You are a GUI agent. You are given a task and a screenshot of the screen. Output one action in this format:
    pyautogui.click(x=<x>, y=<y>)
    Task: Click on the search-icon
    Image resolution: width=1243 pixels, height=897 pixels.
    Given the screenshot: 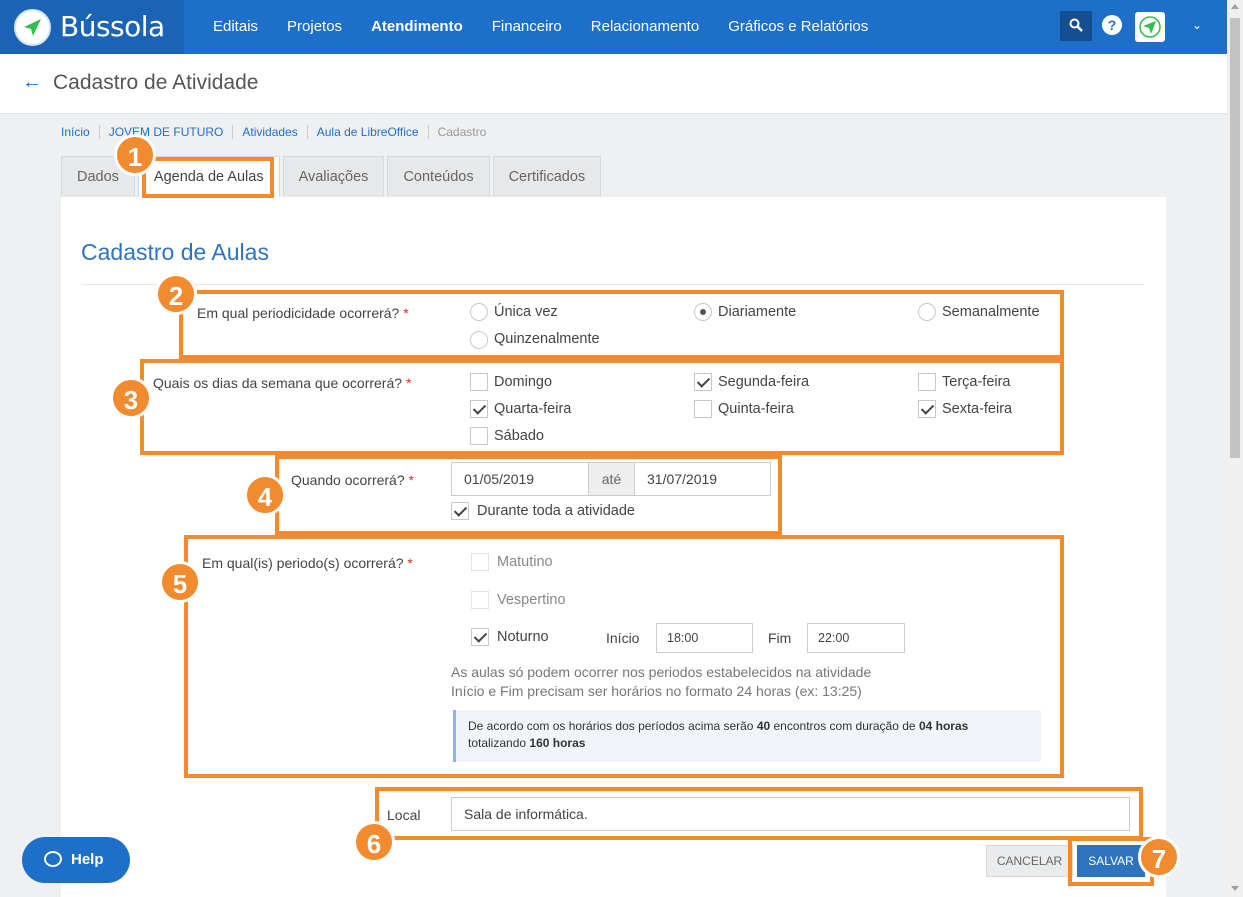 What is the action you would take?
    pyautogui.click(x=1076, y=25)
    